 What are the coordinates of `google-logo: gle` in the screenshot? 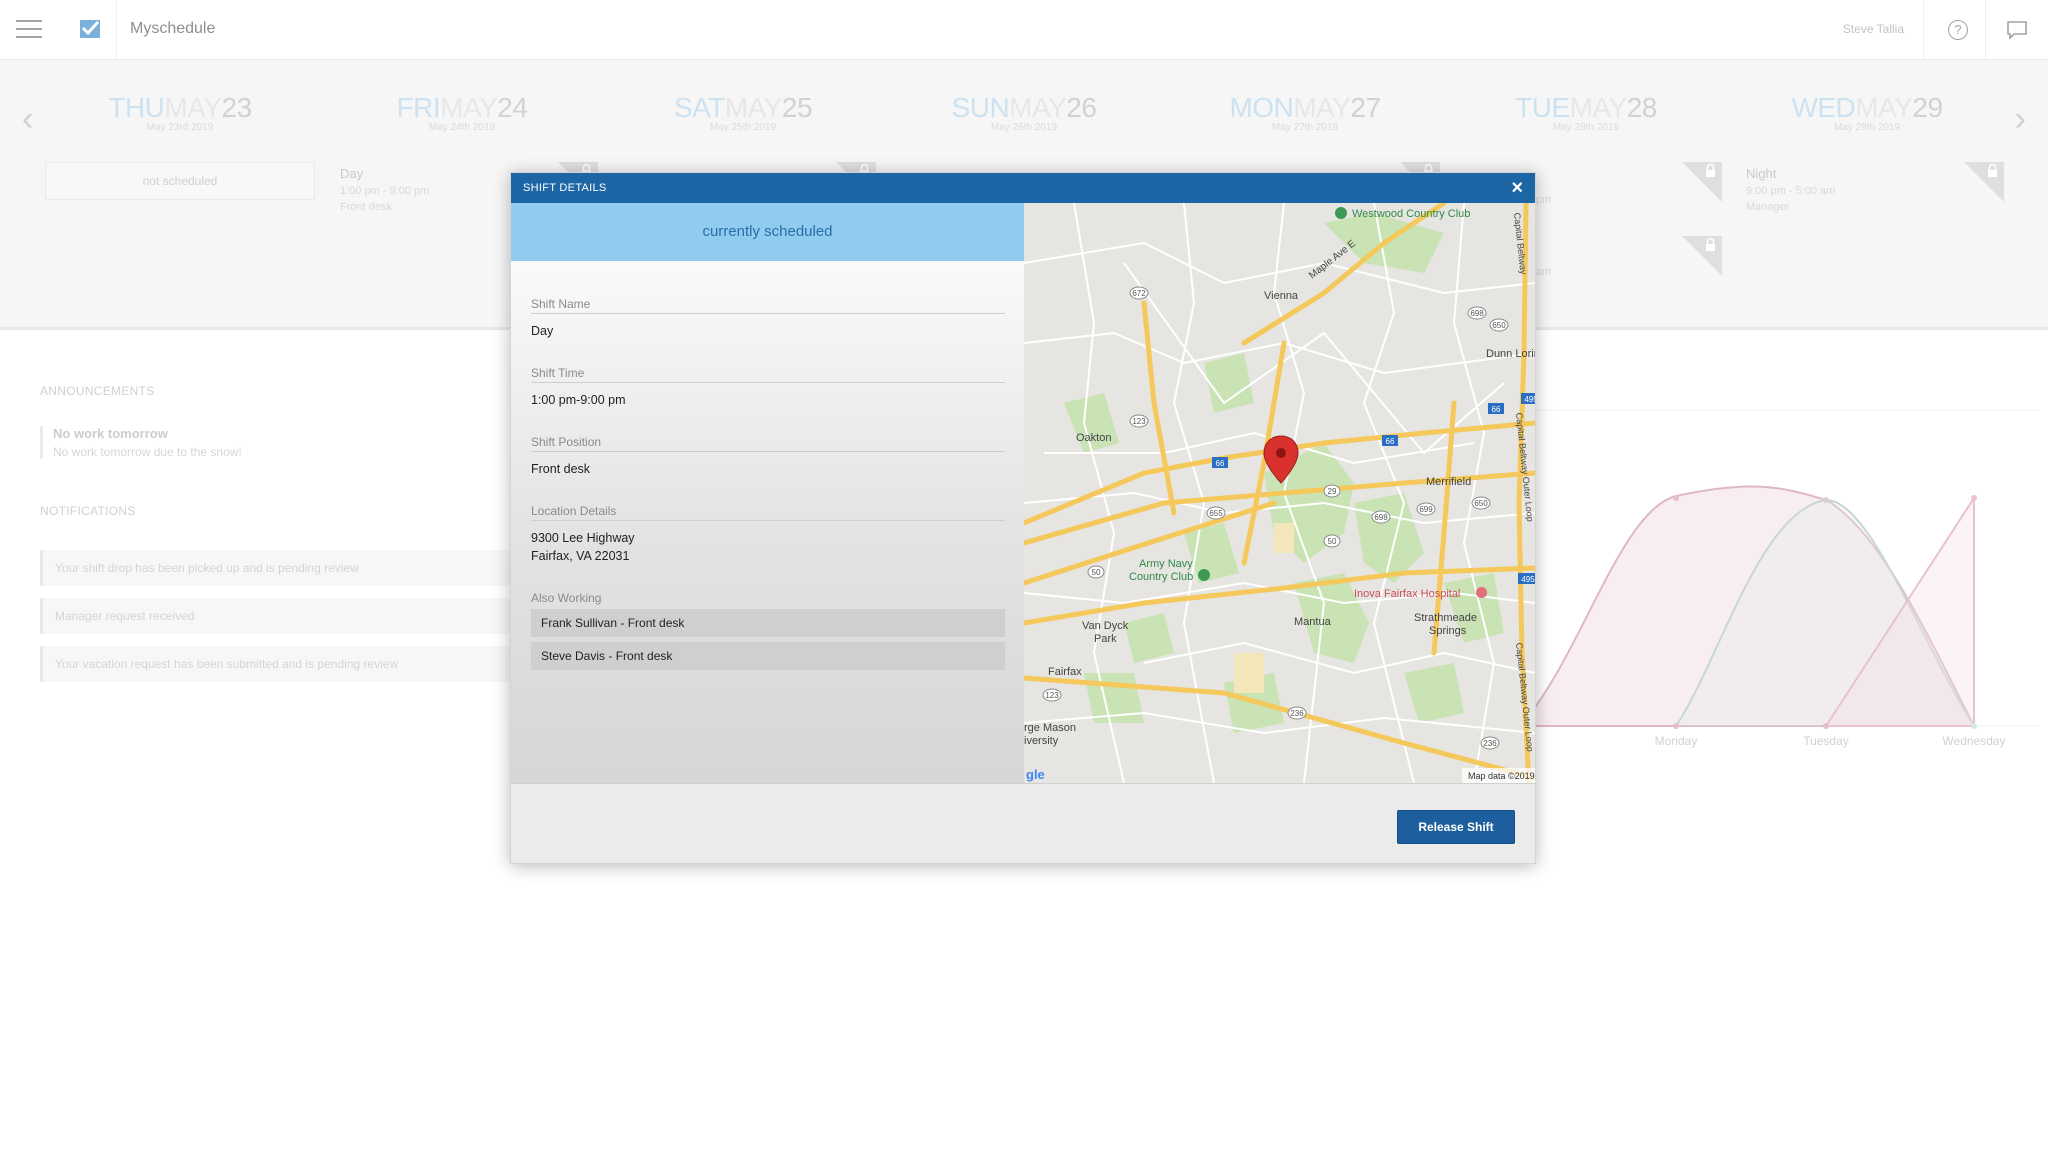 It's located at (1035, 774).